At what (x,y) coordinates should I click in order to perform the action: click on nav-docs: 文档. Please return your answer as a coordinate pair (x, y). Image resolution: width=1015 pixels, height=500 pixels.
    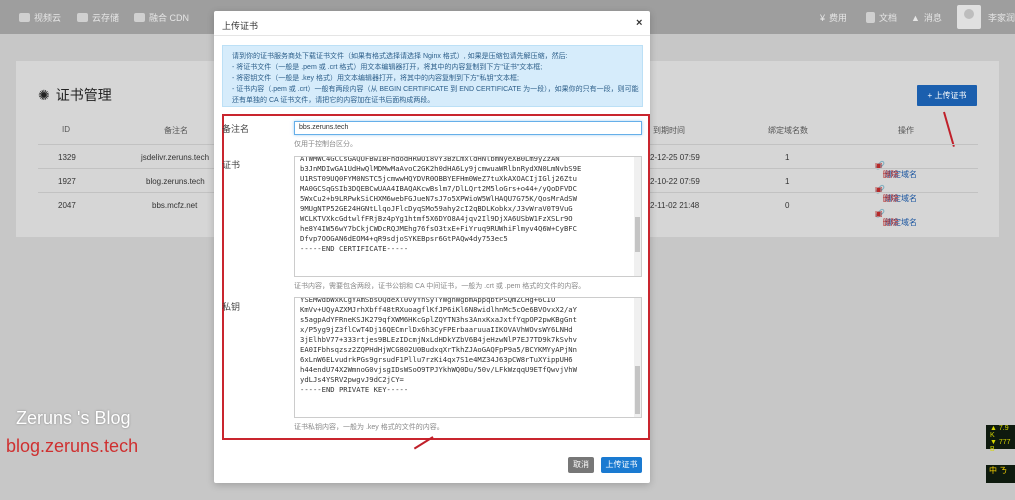
    Looking at the image, I should click on (881, 17).